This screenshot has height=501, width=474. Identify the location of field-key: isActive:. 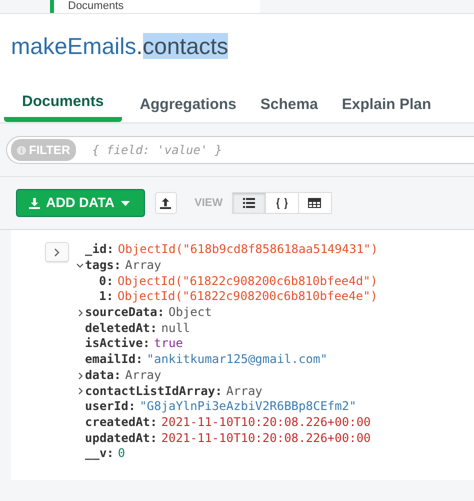
(117, 344).